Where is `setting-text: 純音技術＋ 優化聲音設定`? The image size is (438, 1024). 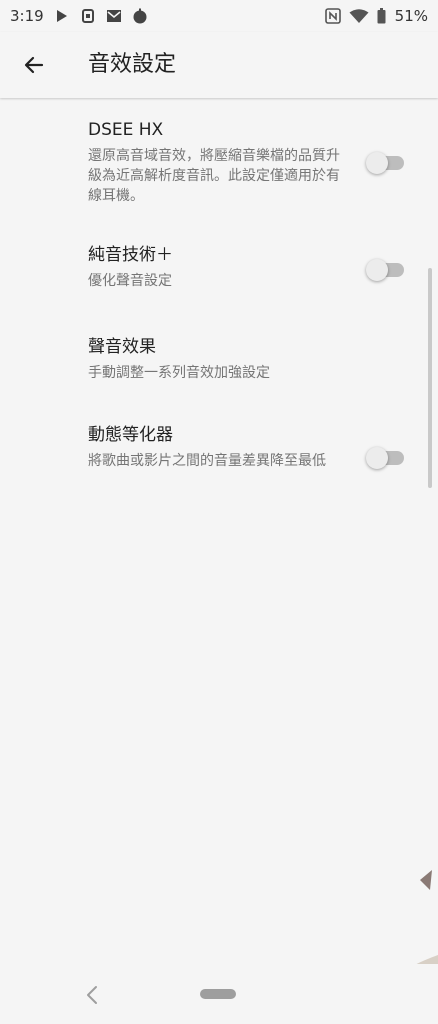
setting-text: 純音技術＋ 優化聲音設定 is located at coordinates (219, 267).